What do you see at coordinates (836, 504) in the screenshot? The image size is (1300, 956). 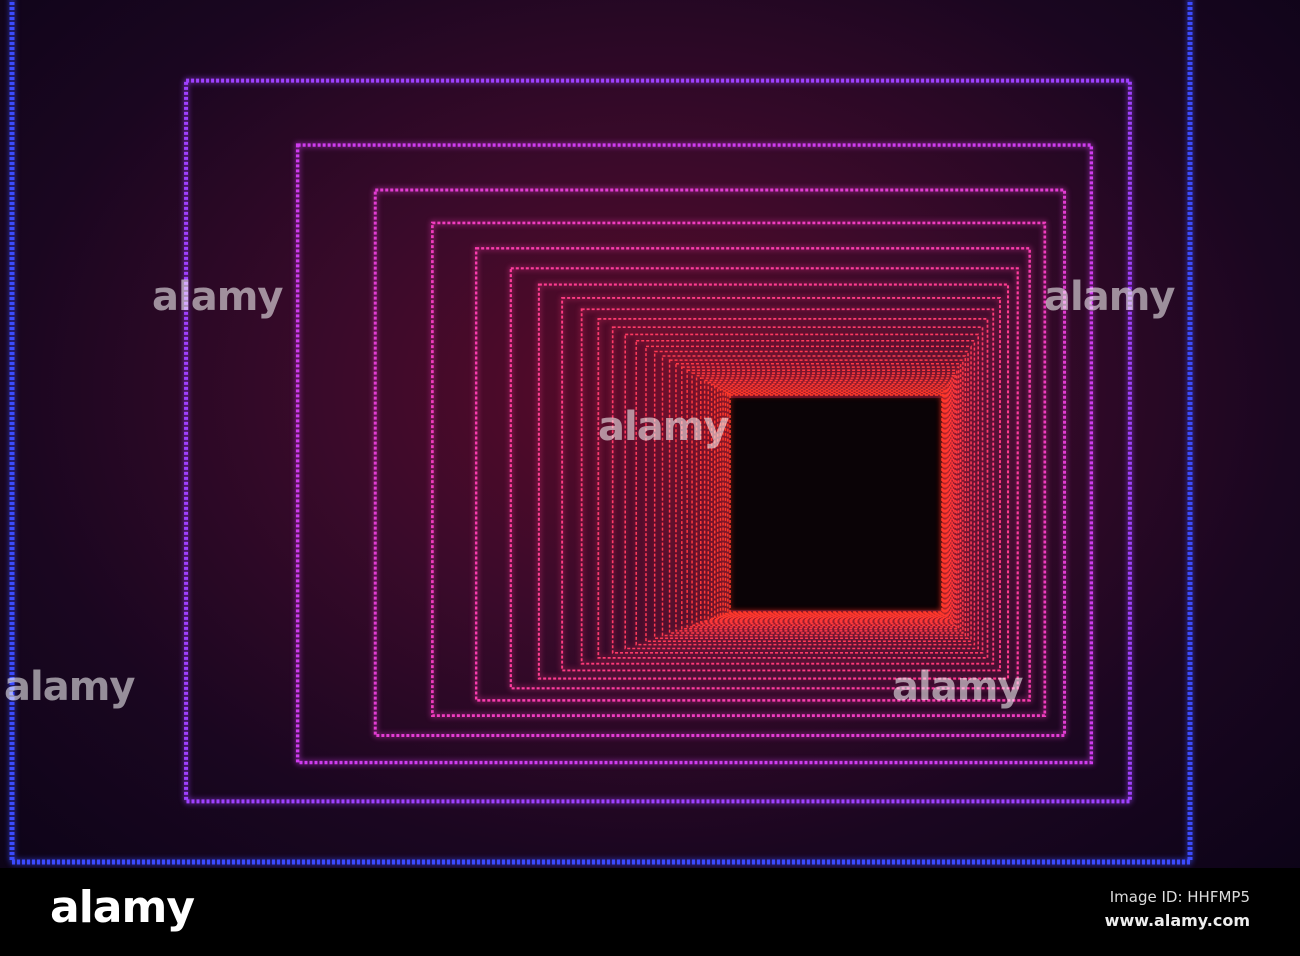 I see `tunnel-end` at bounding box center [836, 504].